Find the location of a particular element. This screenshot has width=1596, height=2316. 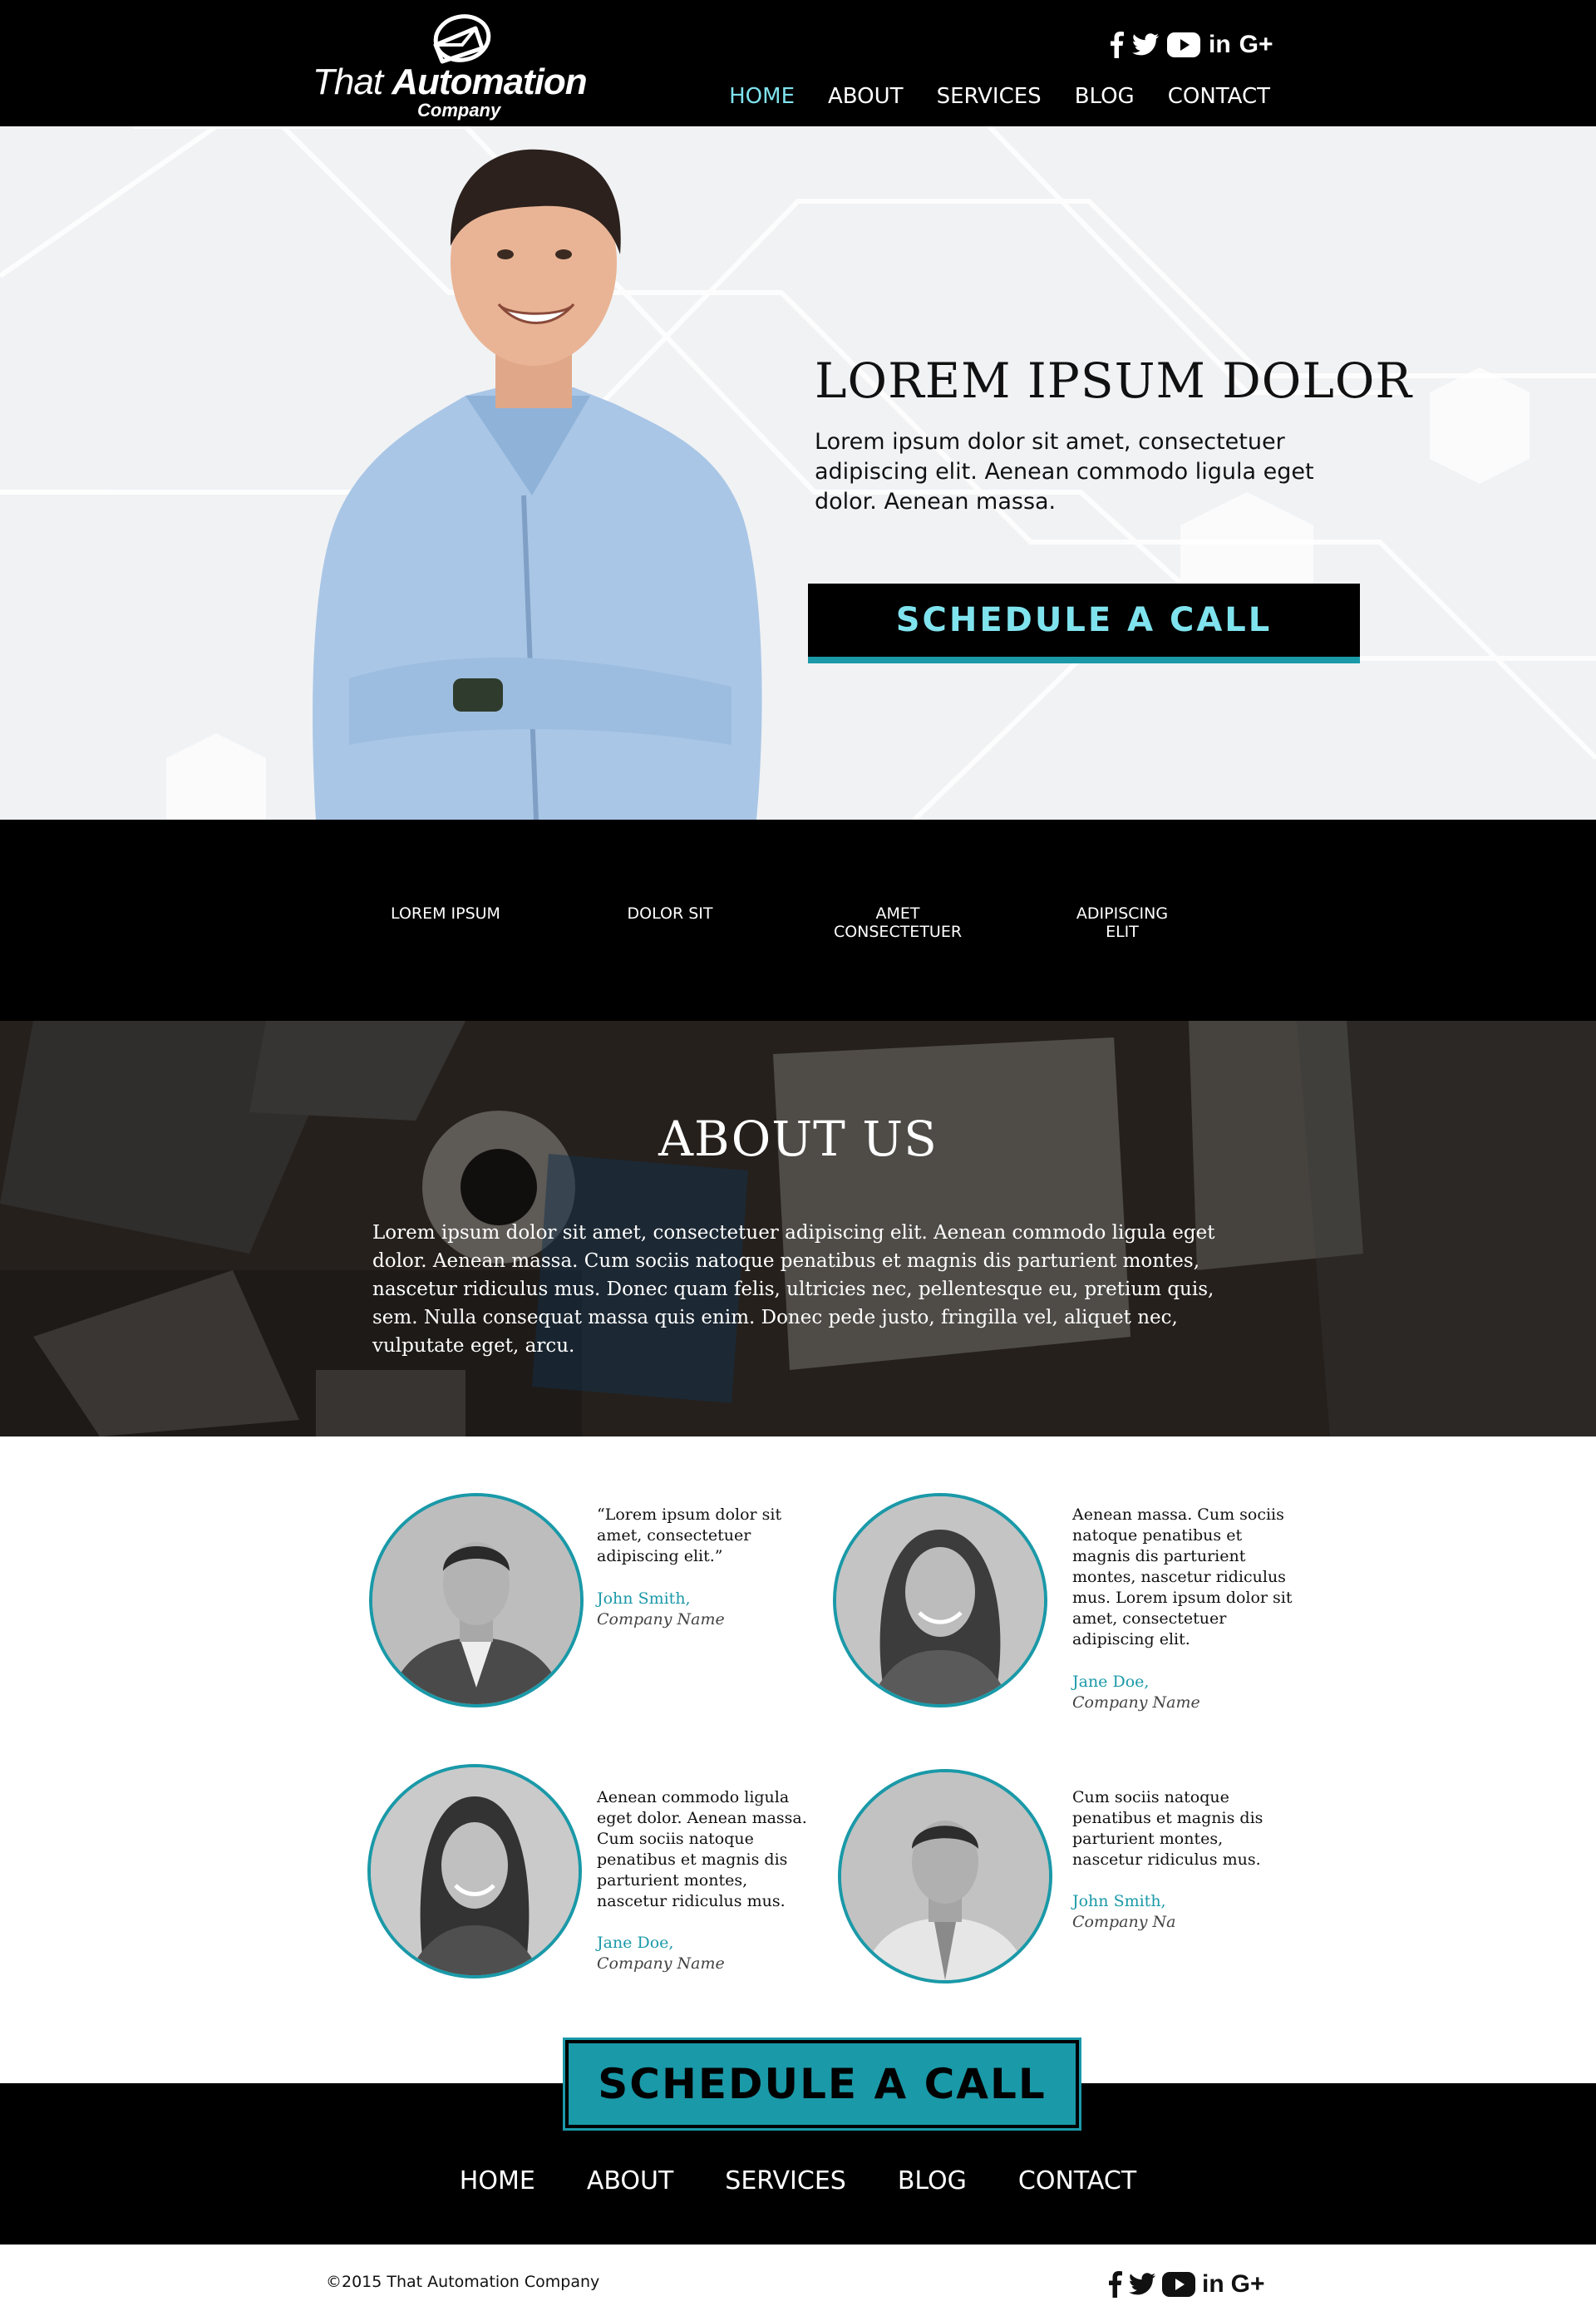

envelope-logo-icon is located at coordinates (462, 39).